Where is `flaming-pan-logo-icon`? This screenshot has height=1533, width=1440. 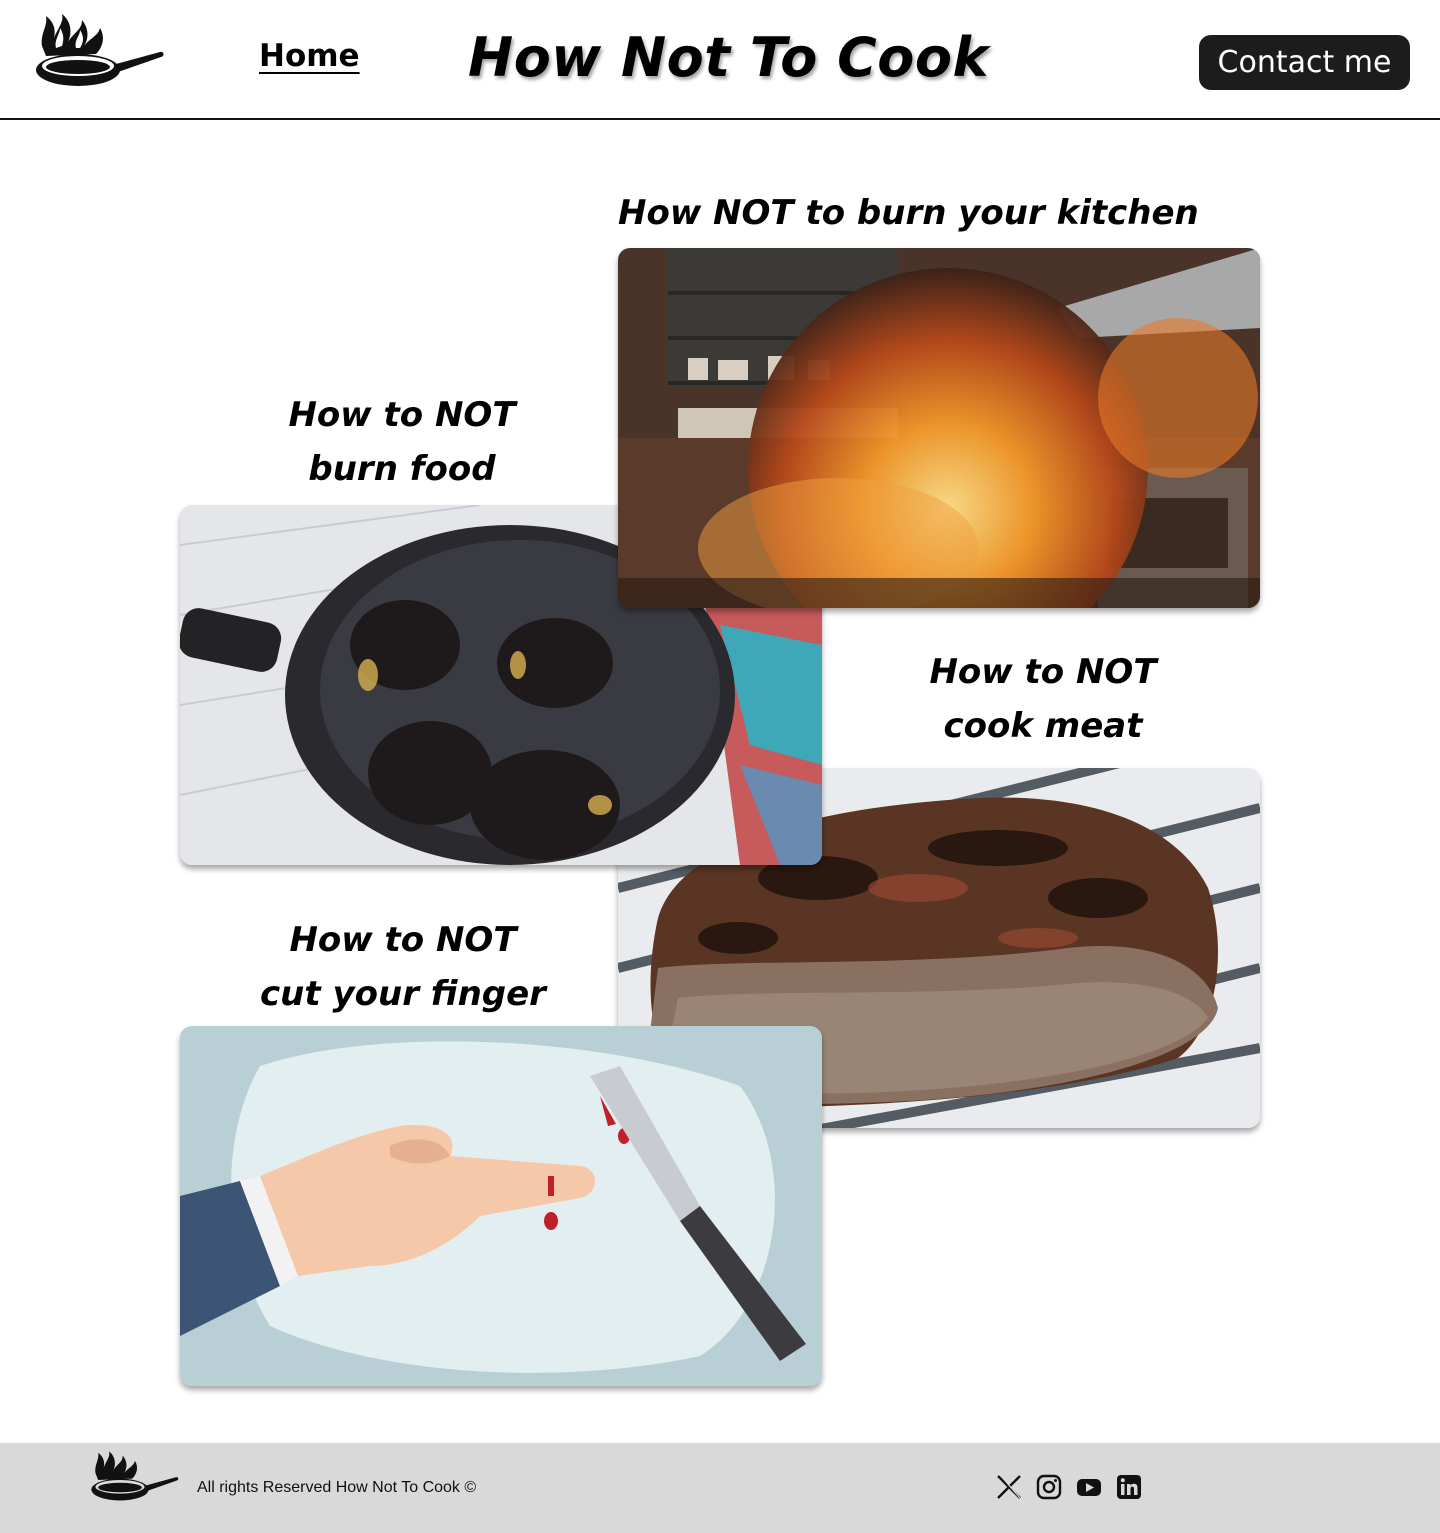 flaming-pan-logo-icon is located at coordinates (100, 57).